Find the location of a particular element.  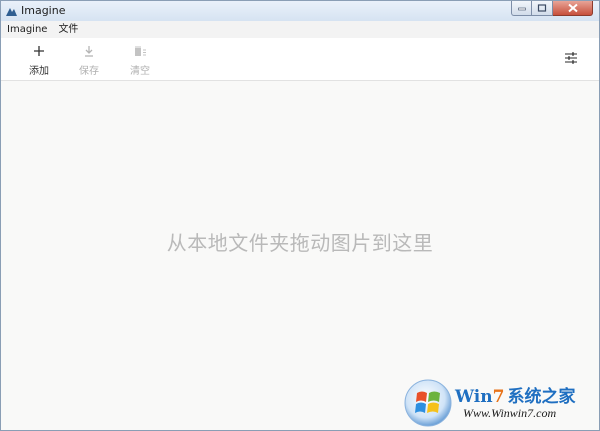

minimize-icon is located at coordinates (521, 9).